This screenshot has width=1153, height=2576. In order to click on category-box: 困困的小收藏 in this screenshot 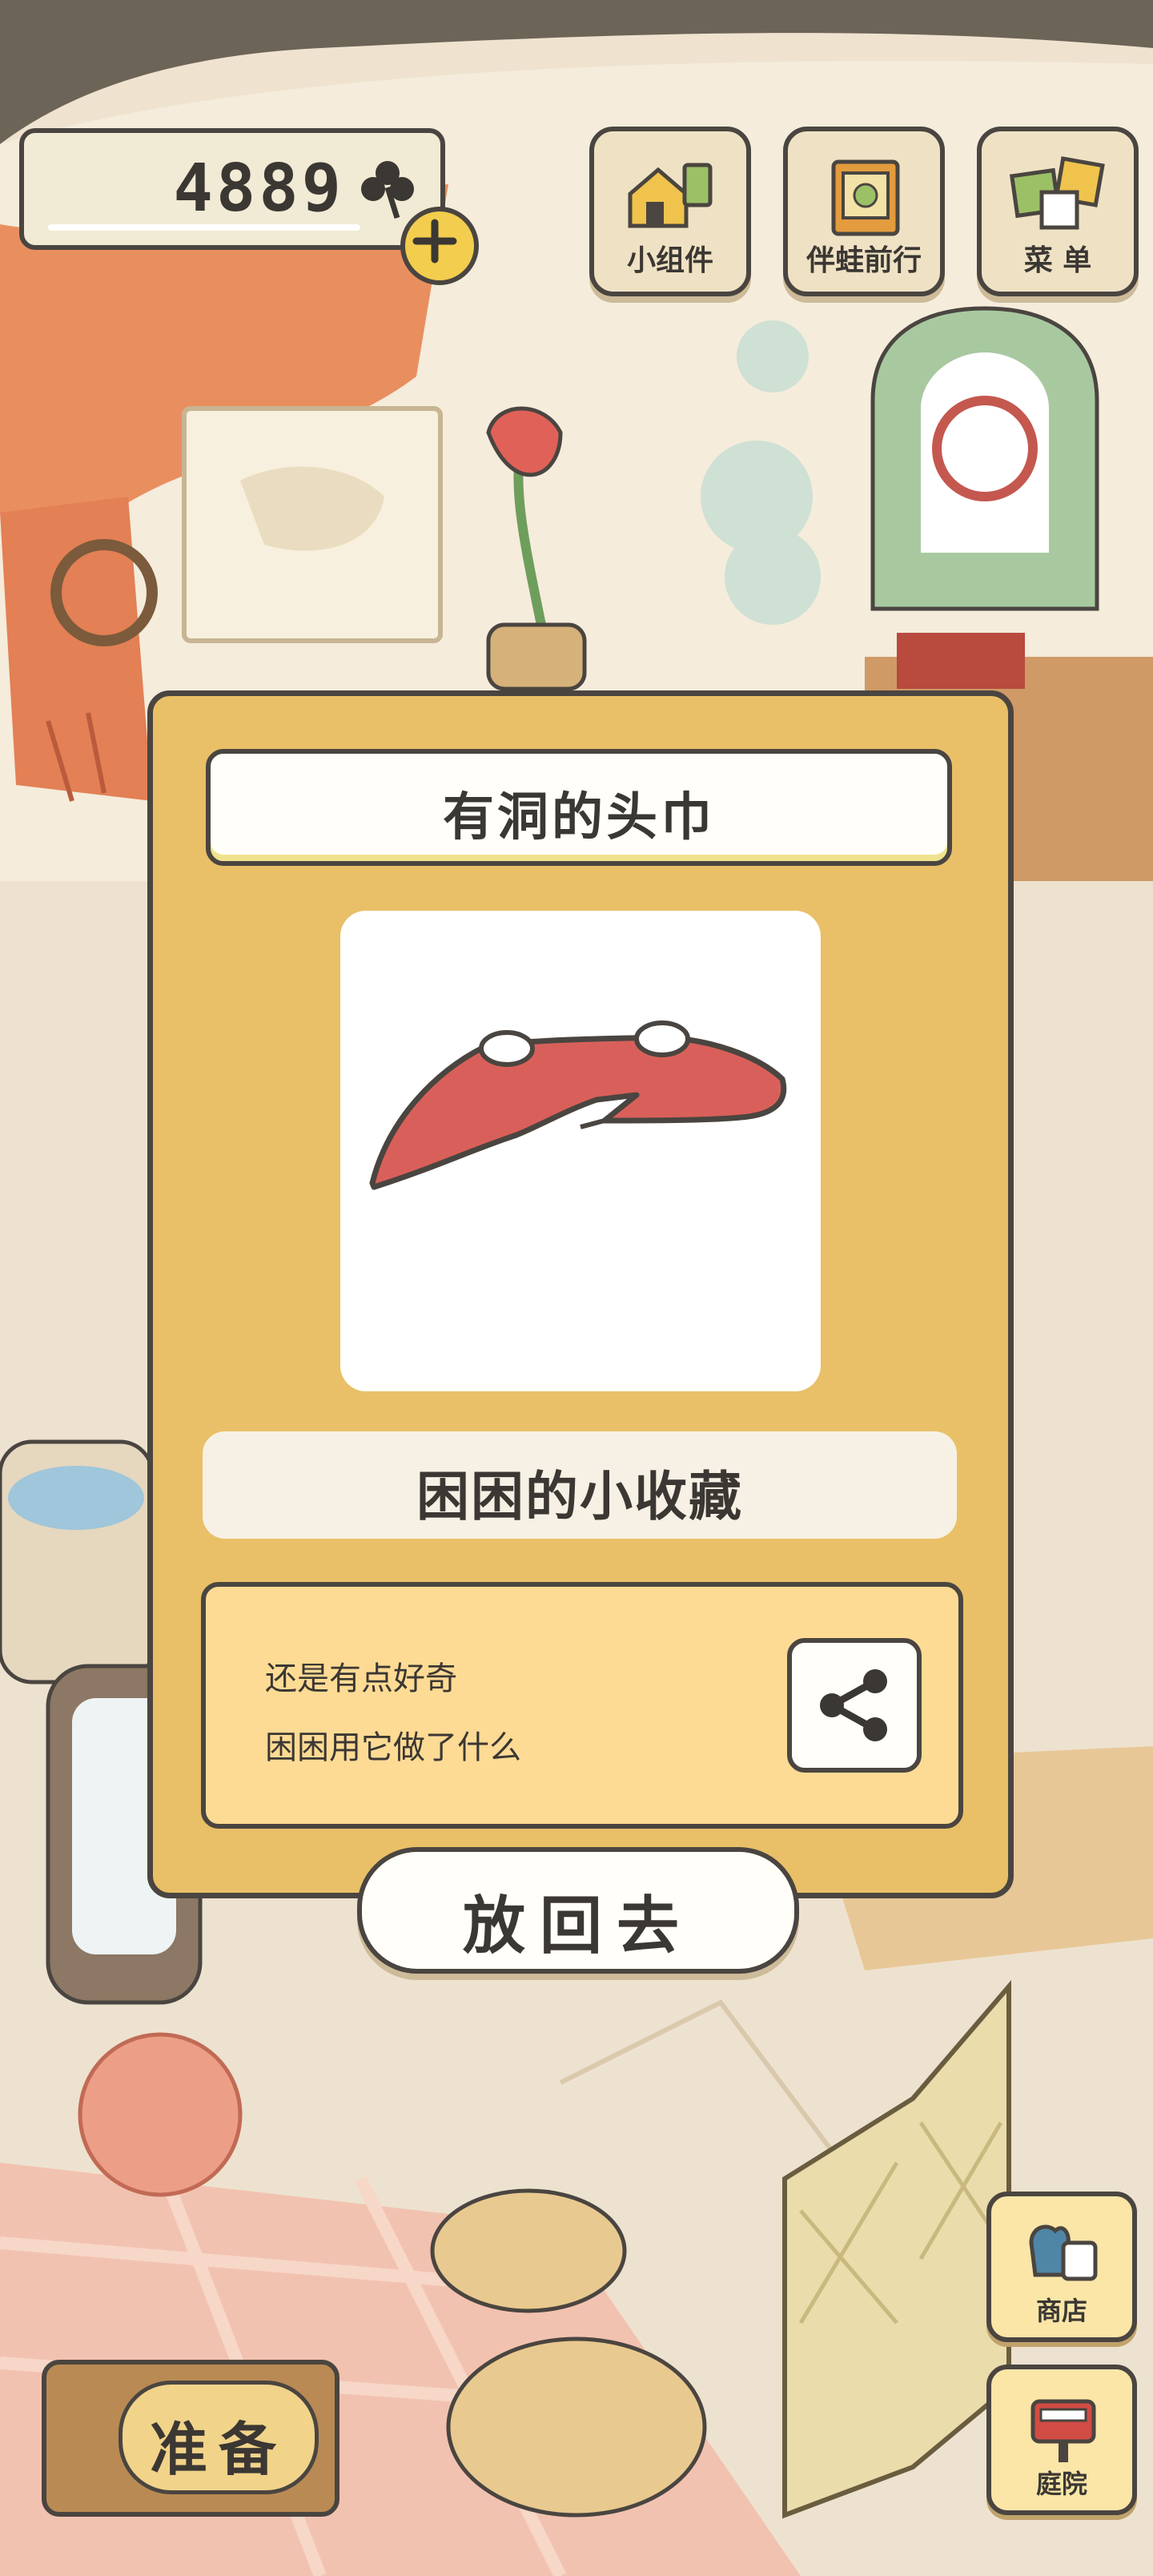, I will do `click(580, 1485)`.